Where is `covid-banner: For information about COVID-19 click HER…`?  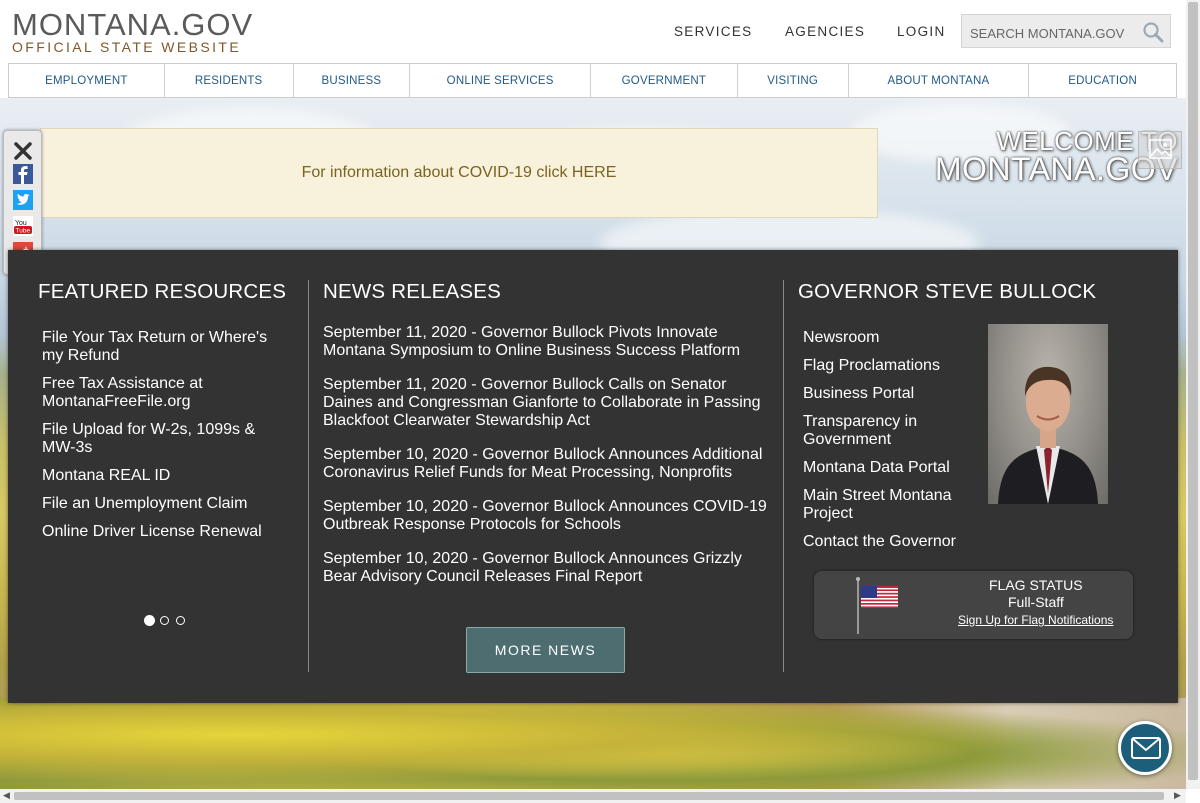
covid-banner: For information about COVID-19 click HER… is located at coordinates (459, 173).